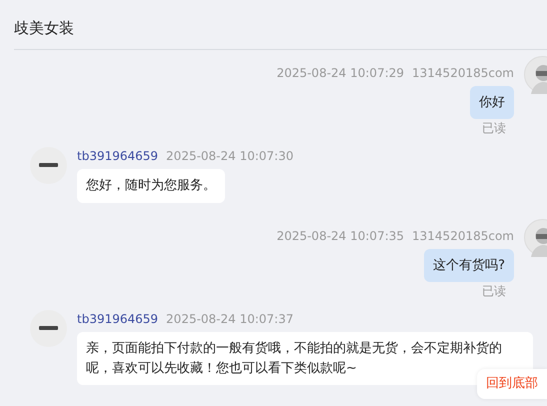  I want to click on message-time: 2025-08-24 10:07:30, so click(230, 156).